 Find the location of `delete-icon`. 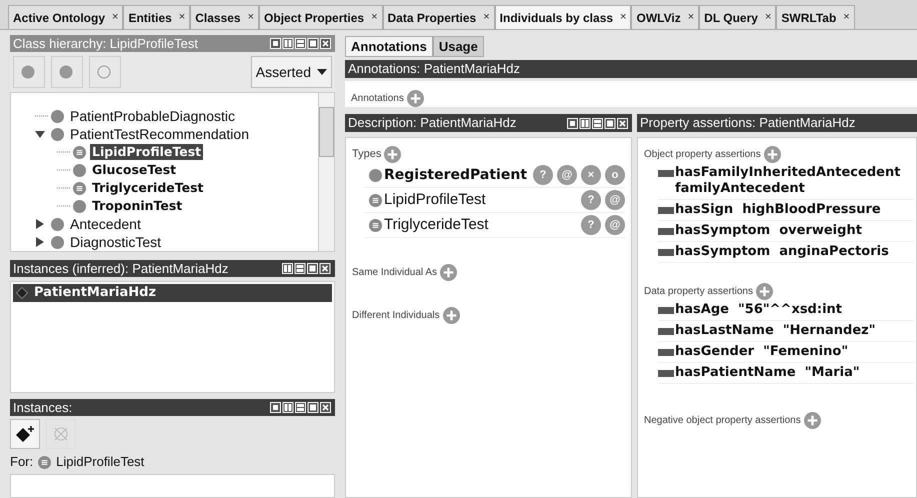

delete-icon is located at coordinates (61, 434).